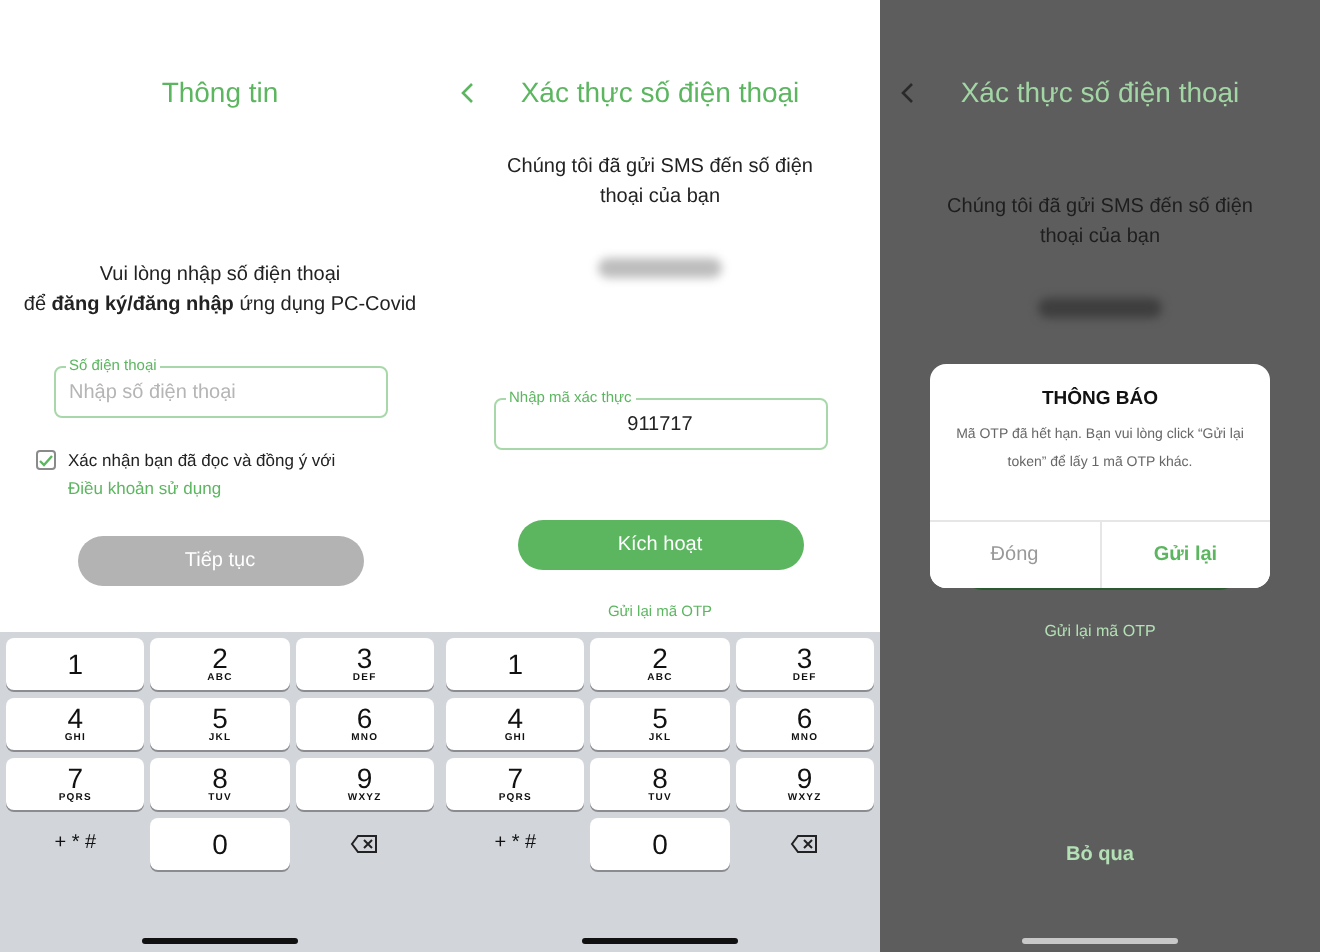 Image resolution: width=1320 pixels, height=952 pixels. Describe the element at coordinates (1100, 399) in the screenshot. I see `dialog-title: THÔNG BÁO` at that location.